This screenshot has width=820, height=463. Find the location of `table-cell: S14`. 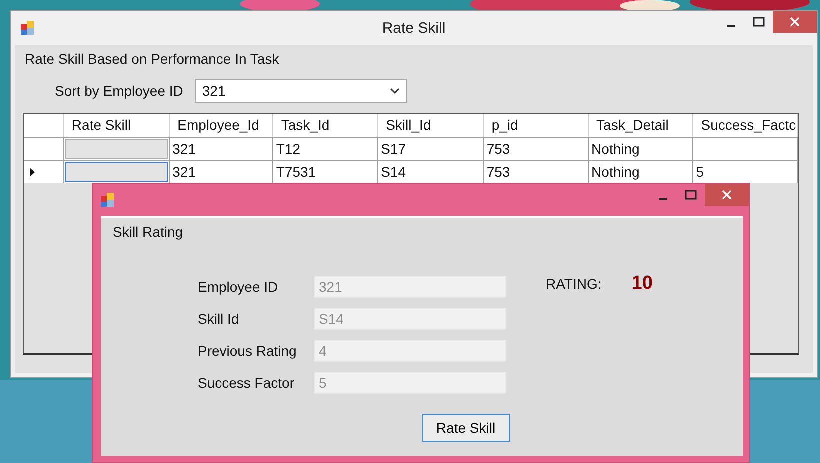

table-cell: S14 is located at coordinates (431, 171).